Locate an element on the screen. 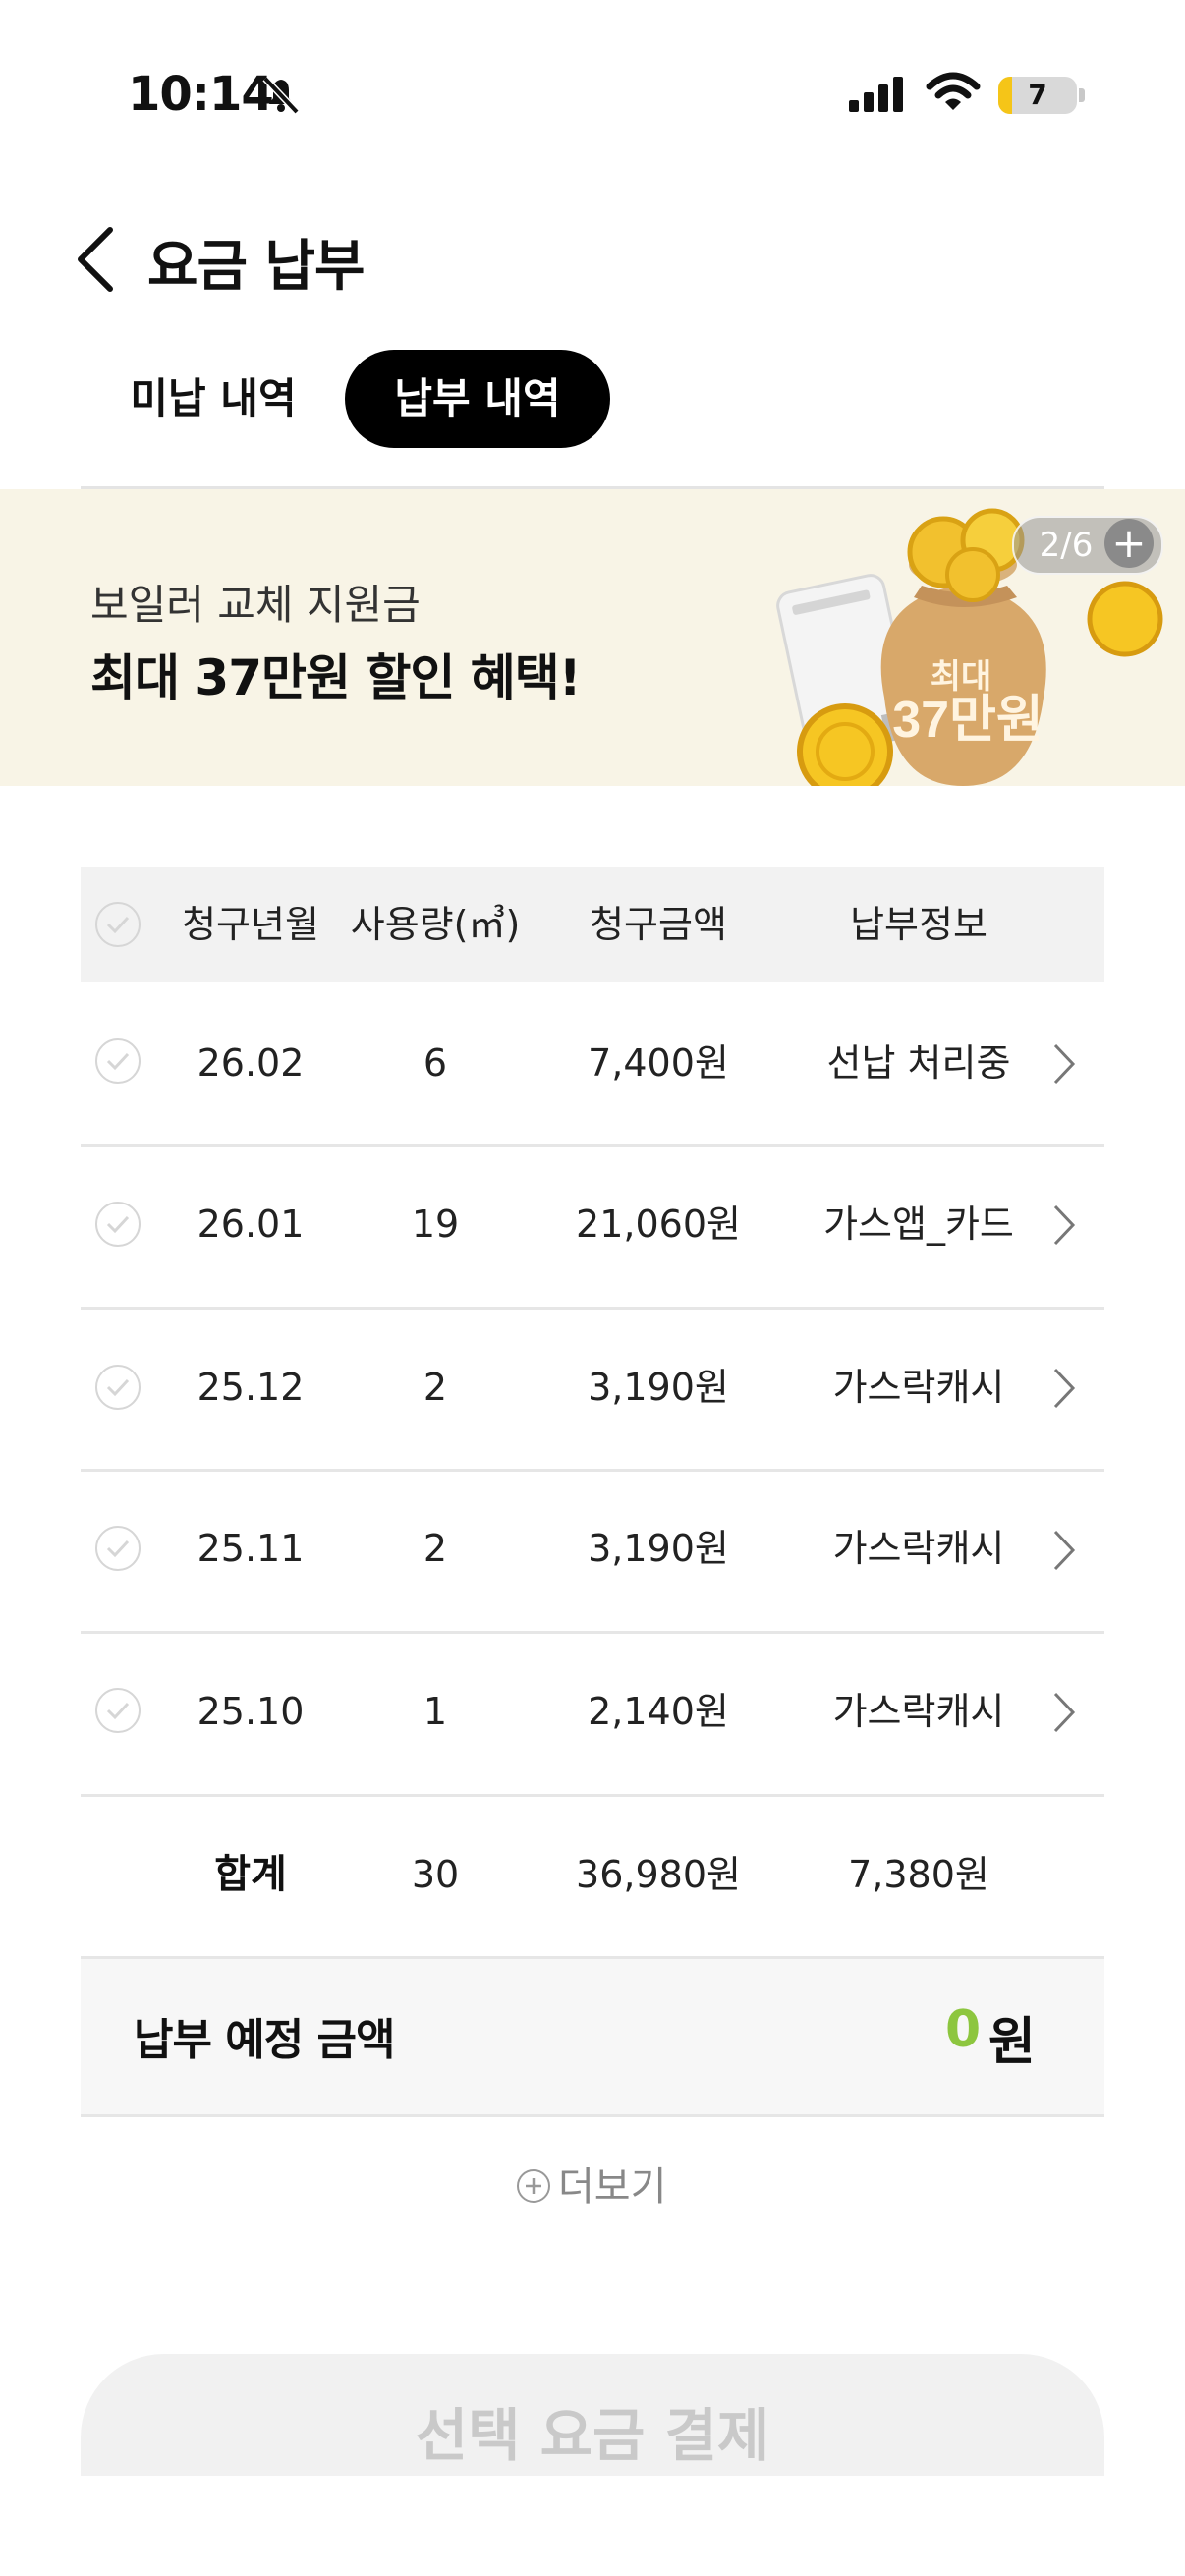  tab-unpaid-history: 미납 내역 is located at coordinates (213, 399).